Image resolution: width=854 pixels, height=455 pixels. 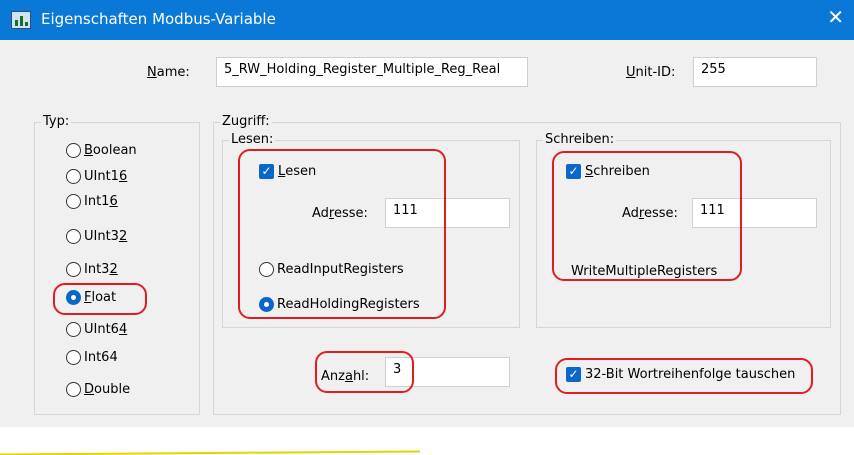 I want to click on typ-option-int64: Int64, so click(x=92, y=357).